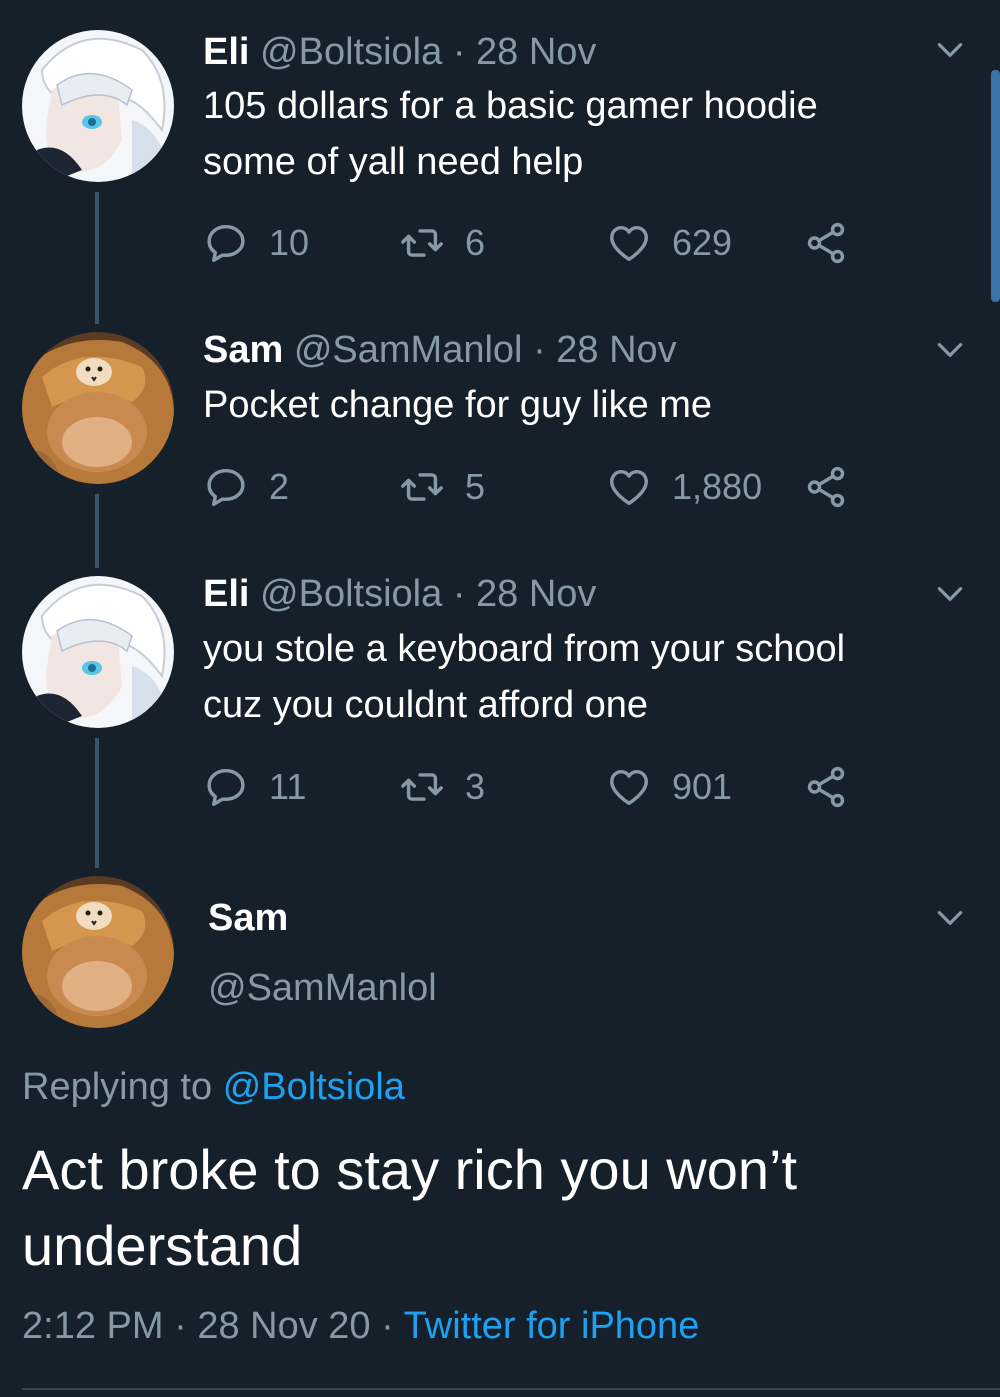 The image size is (1000, 1397). Describe the element at coordinates (511, 1389) in the screenshot. I see `divider` at that location.